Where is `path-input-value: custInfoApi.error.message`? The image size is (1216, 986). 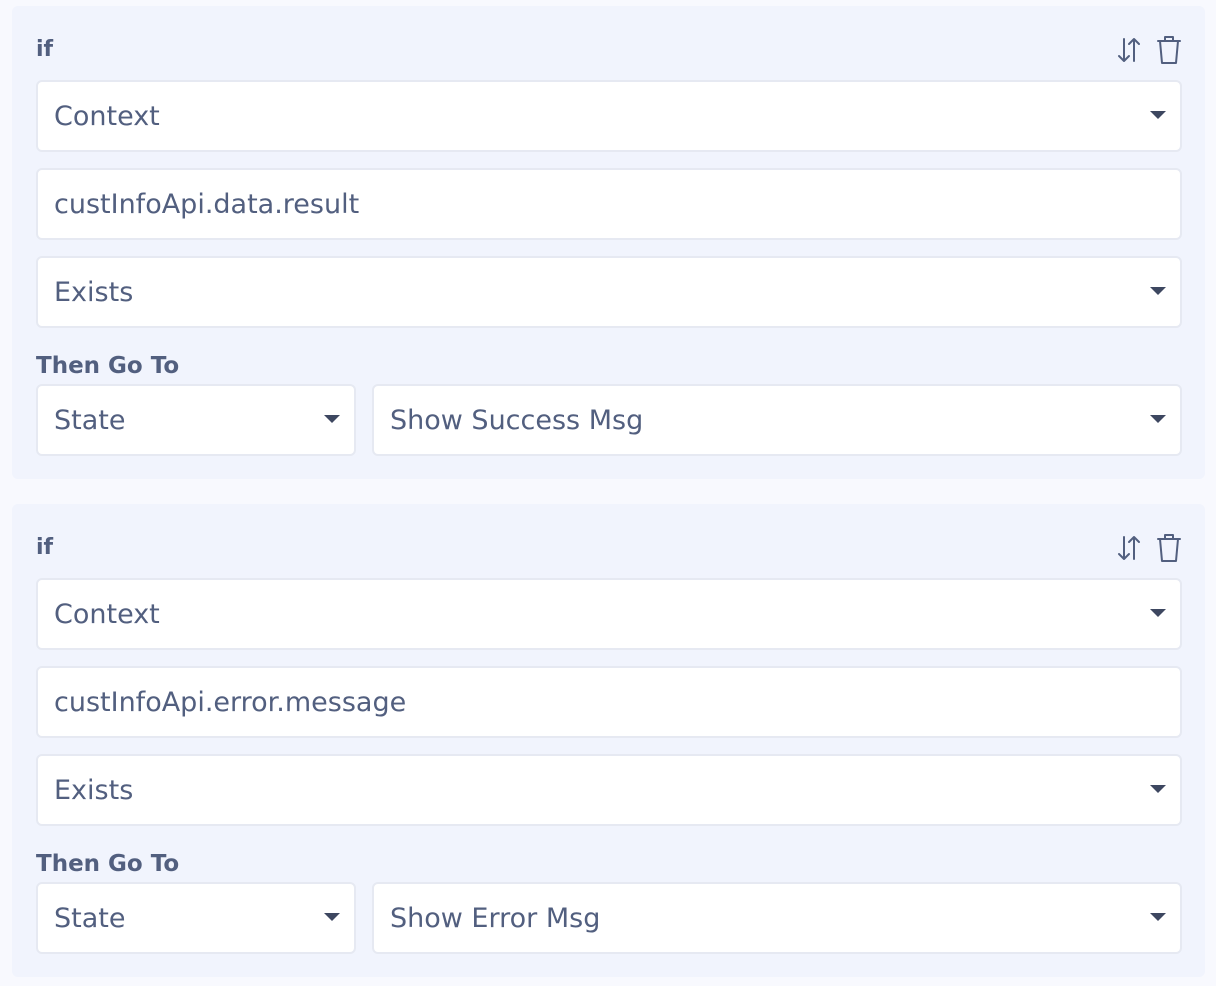
path-input-value: custInfoApi.error.message is located at coordinates (230, 702).